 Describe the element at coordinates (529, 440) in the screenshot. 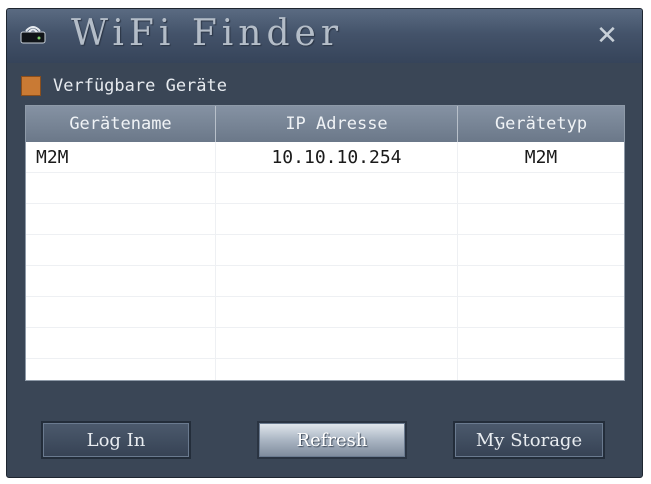

I see `my-storage-button: My Storage` at that location.